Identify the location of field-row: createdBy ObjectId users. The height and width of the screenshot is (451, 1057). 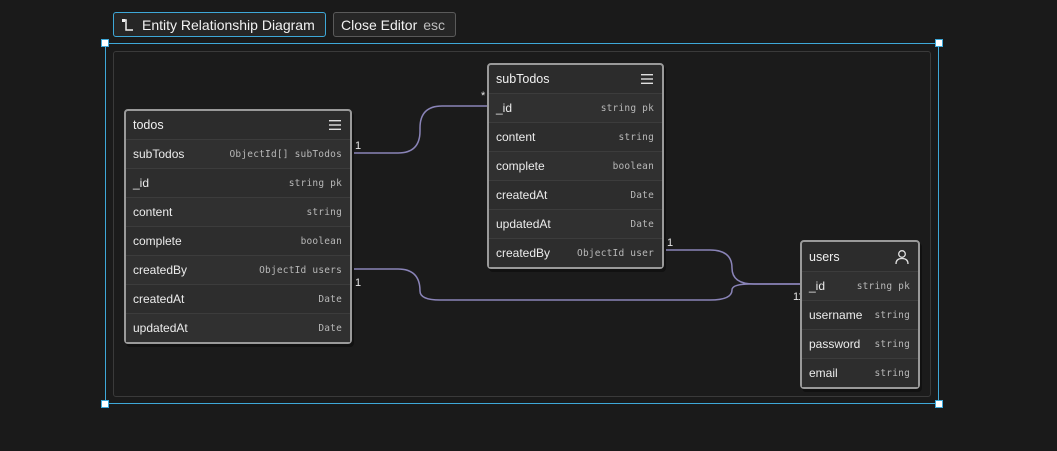
(238, 269).